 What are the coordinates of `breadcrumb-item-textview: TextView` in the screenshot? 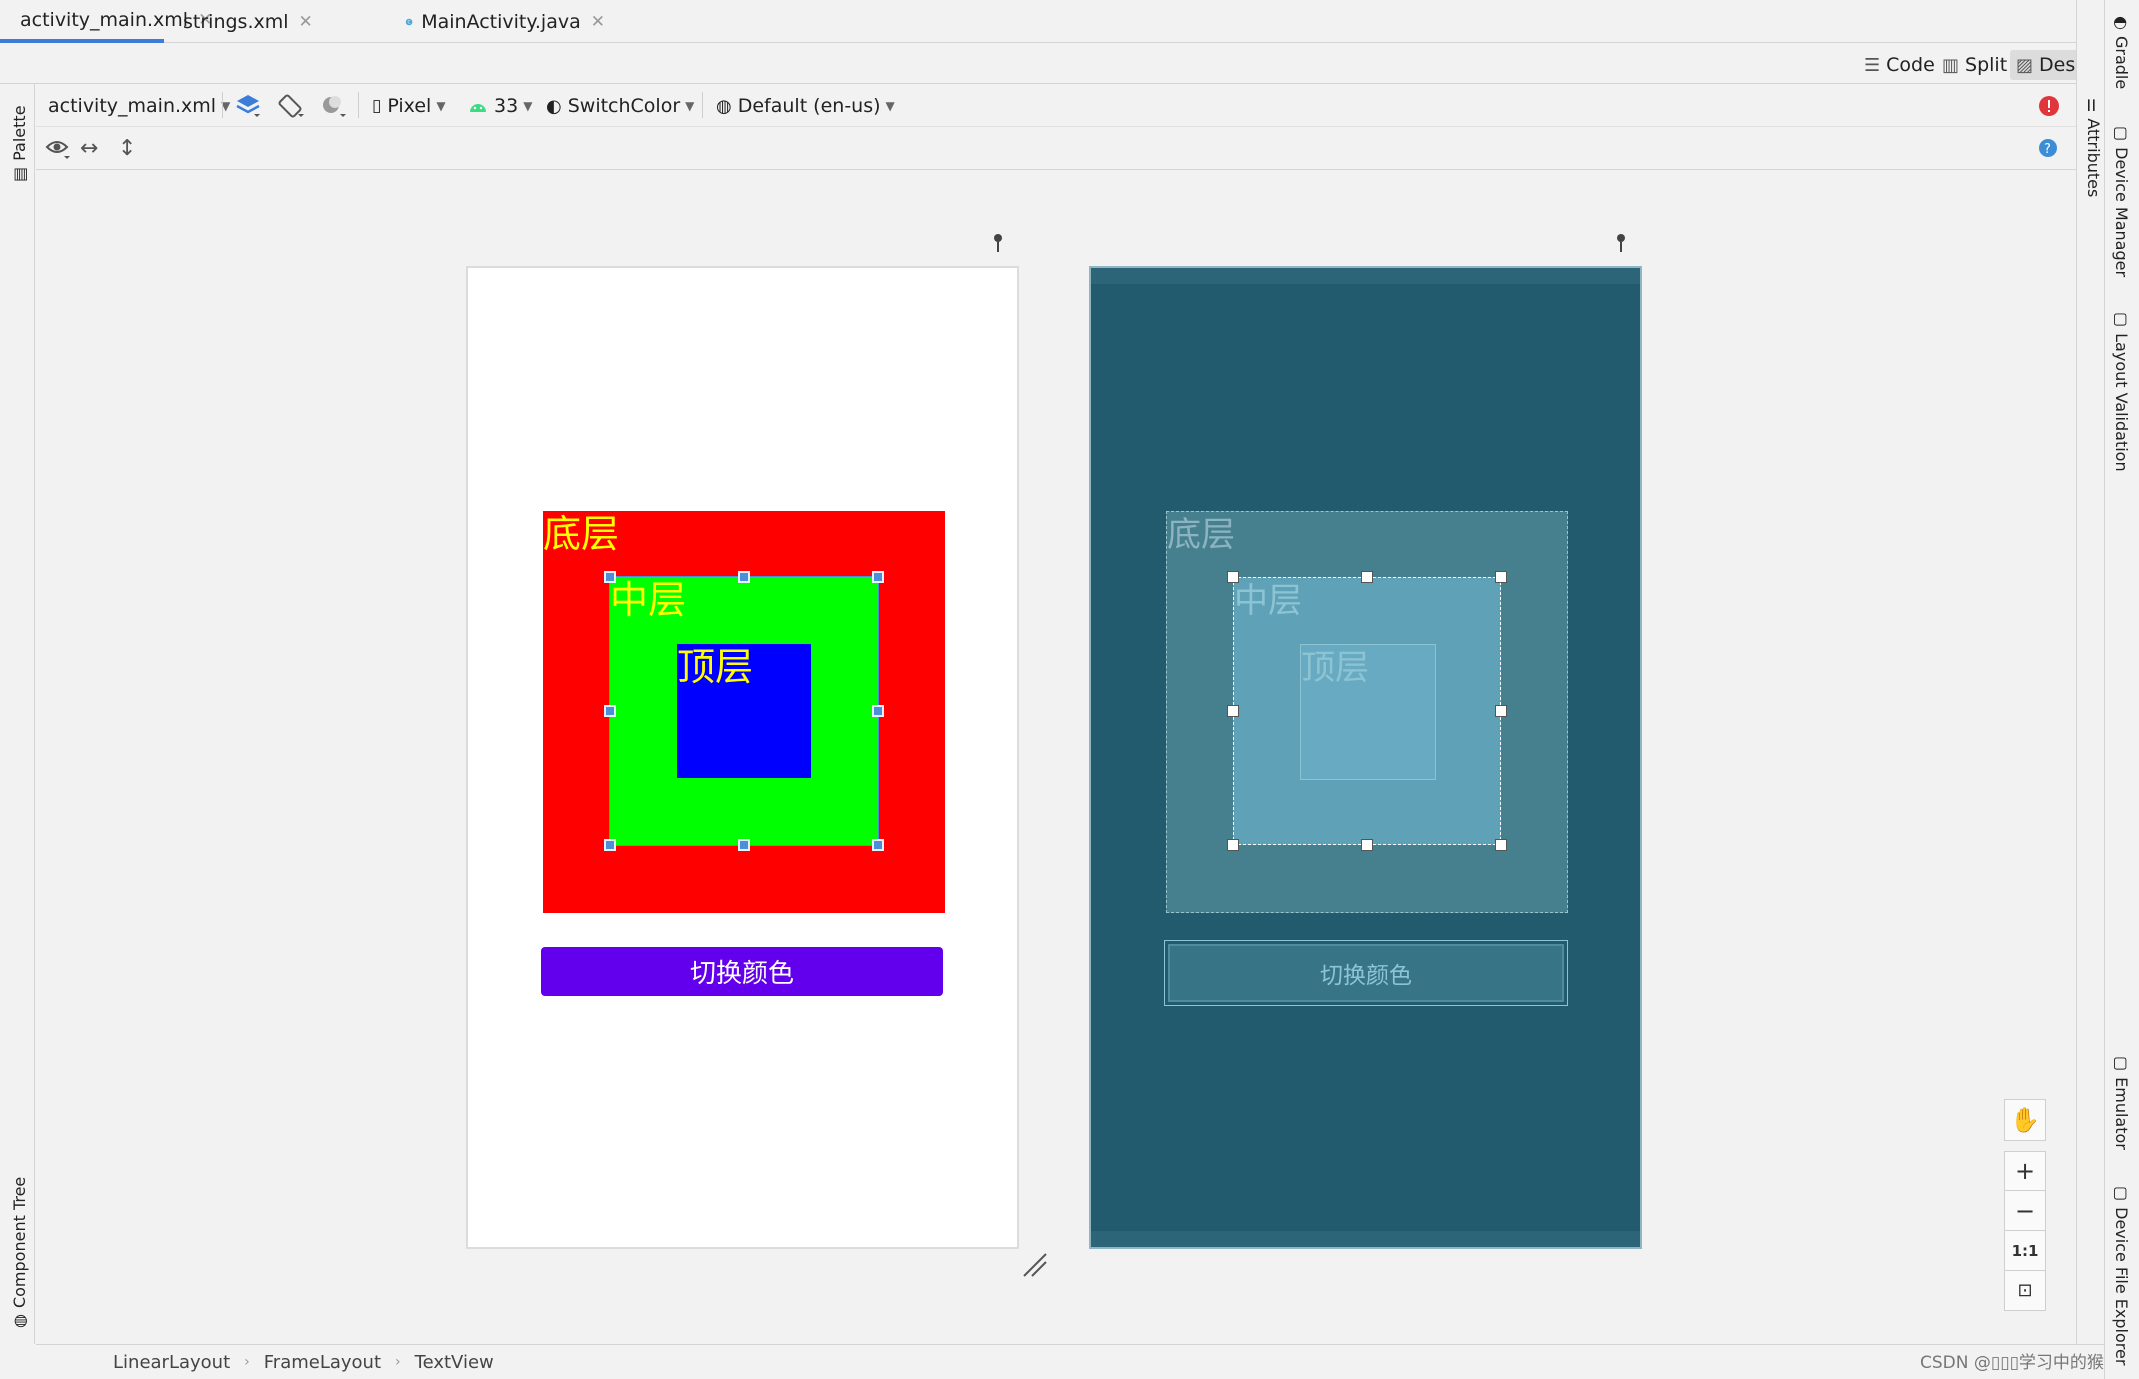 It's located at (454, 1362).